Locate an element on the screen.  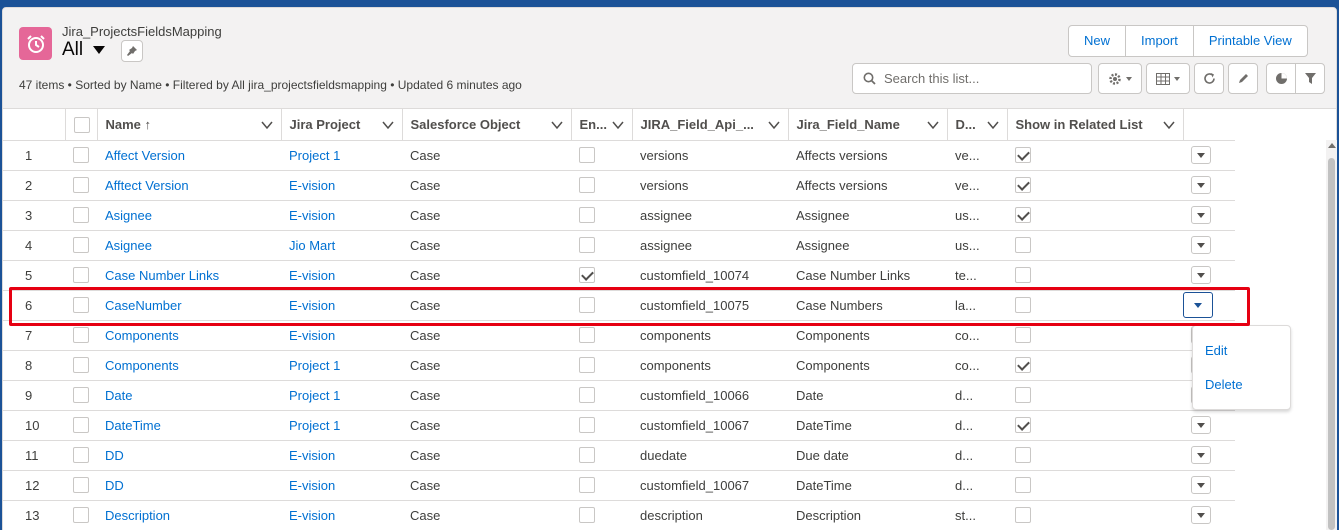
new-button: New is located at coordinates (1098, 41).